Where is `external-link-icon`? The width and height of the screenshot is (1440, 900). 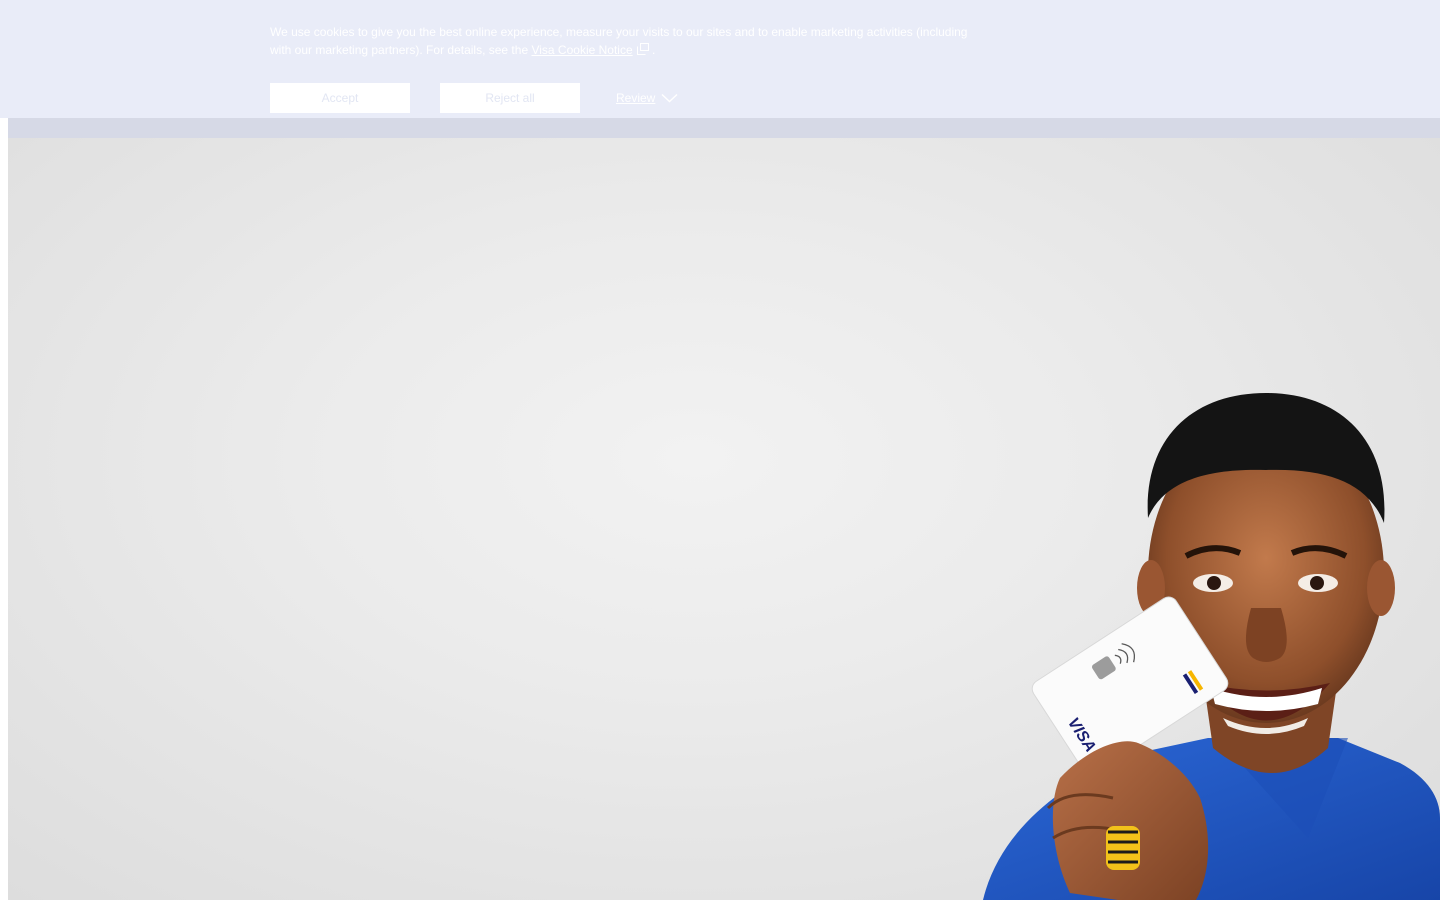
external-link-icon is located at coordinates (642, 49).